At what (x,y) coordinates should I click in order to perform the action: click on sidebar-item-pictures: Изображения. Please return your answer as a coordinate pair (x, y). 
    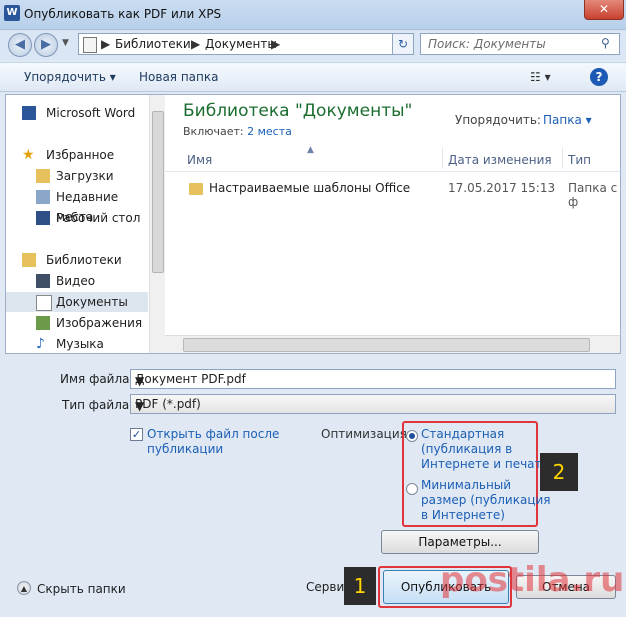
    Looking at the image, I should click on (77, 323).